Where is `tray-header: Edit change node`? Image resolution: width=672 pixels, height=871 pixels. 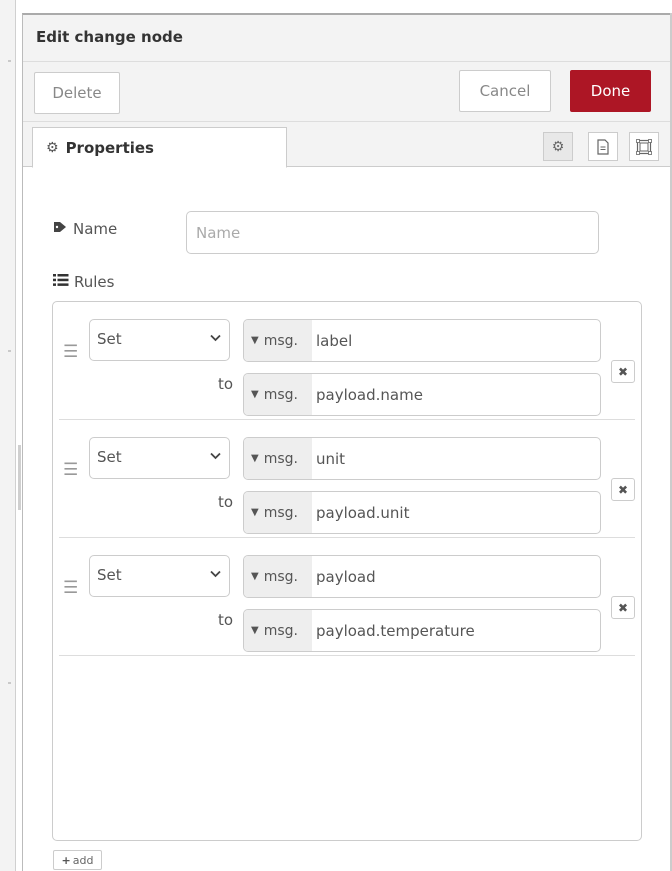 tray-header: Edit change node is located at coordinates (347, 38).